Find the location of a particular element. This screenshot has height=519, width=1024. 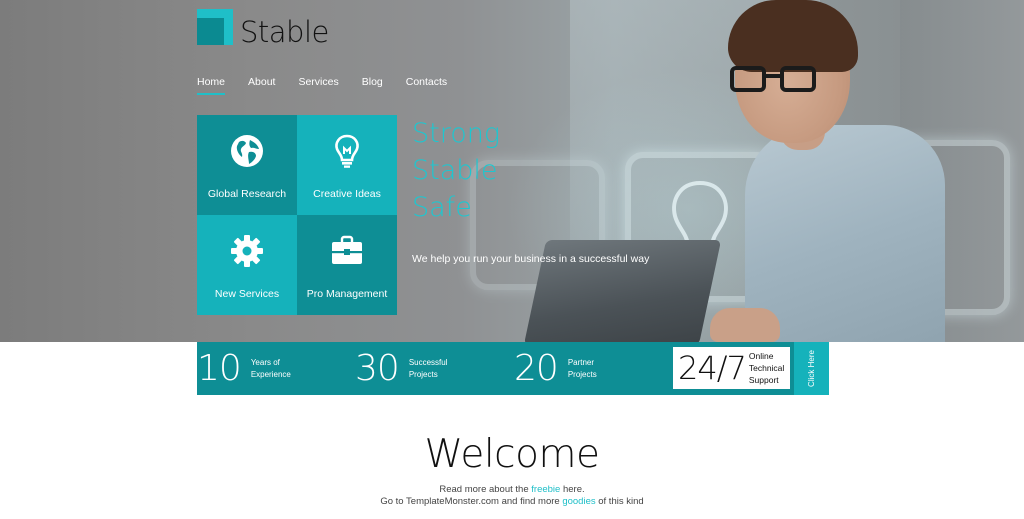

click-here-button: Click Here is located at coordinates (811, 368).